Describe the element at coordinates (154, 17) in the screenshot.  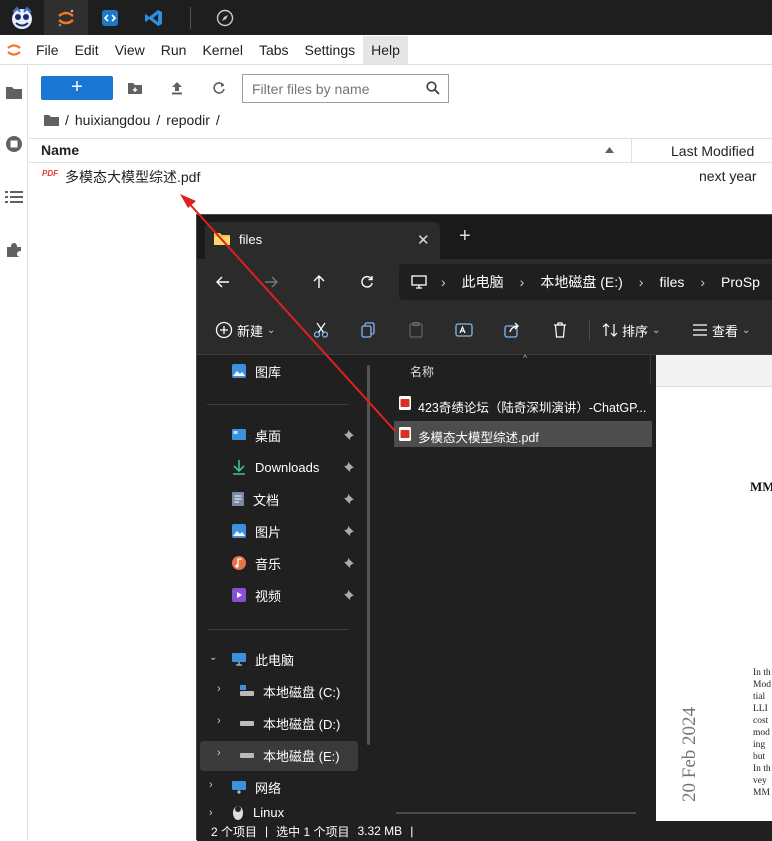
I see `vscode-icon` at that location.